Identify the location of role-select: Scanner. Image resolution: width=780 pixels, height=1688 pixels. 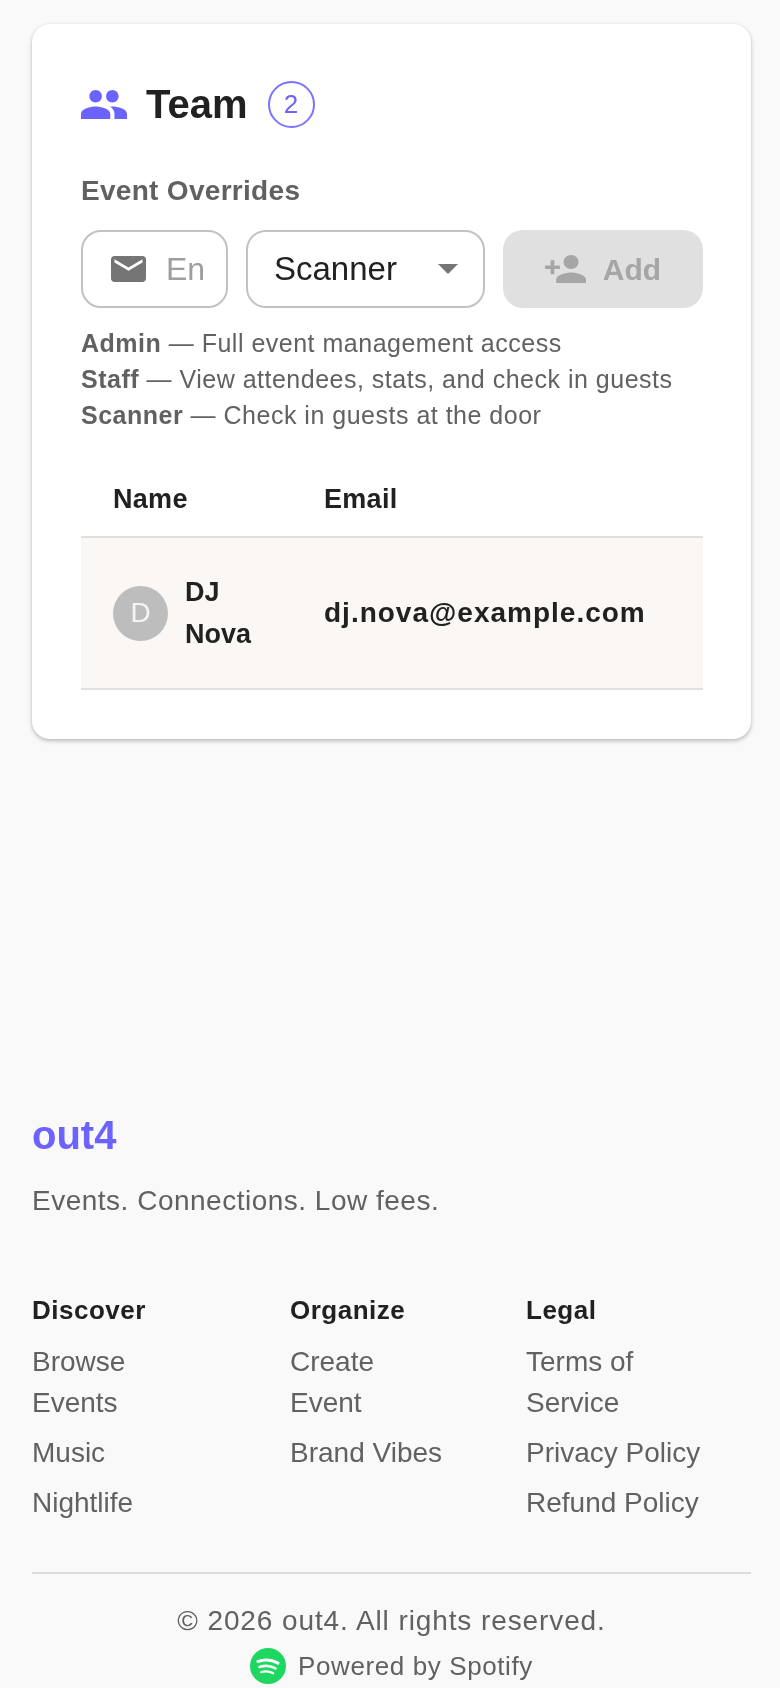
(365, 269).